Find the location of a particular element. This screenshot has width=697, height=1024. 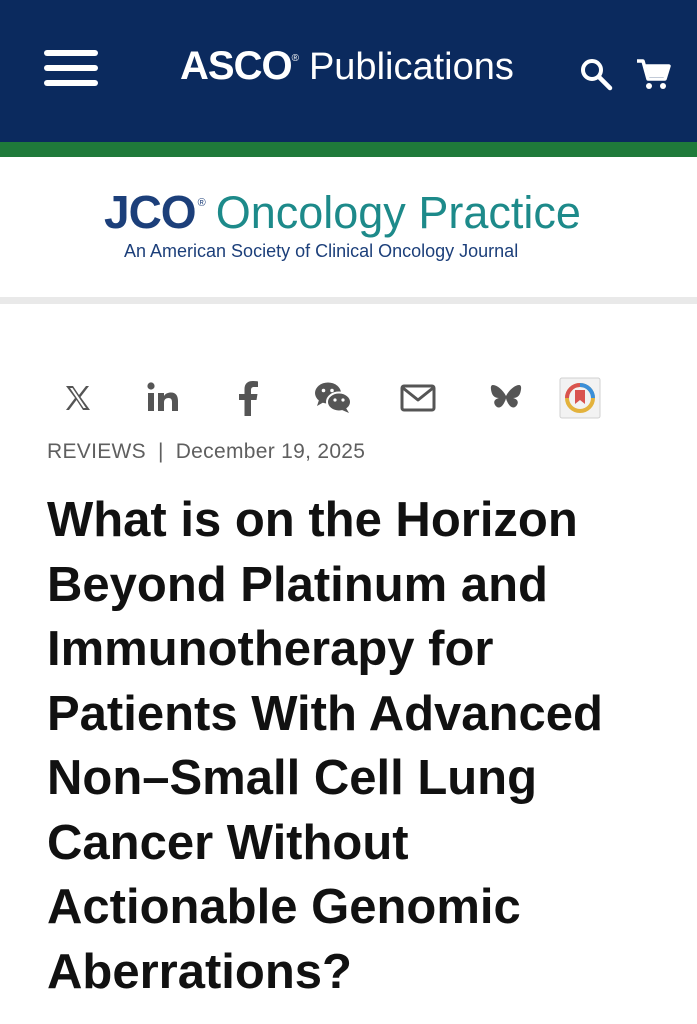

site-header: ASCO ® Publications is located at coordinates (348, 71).